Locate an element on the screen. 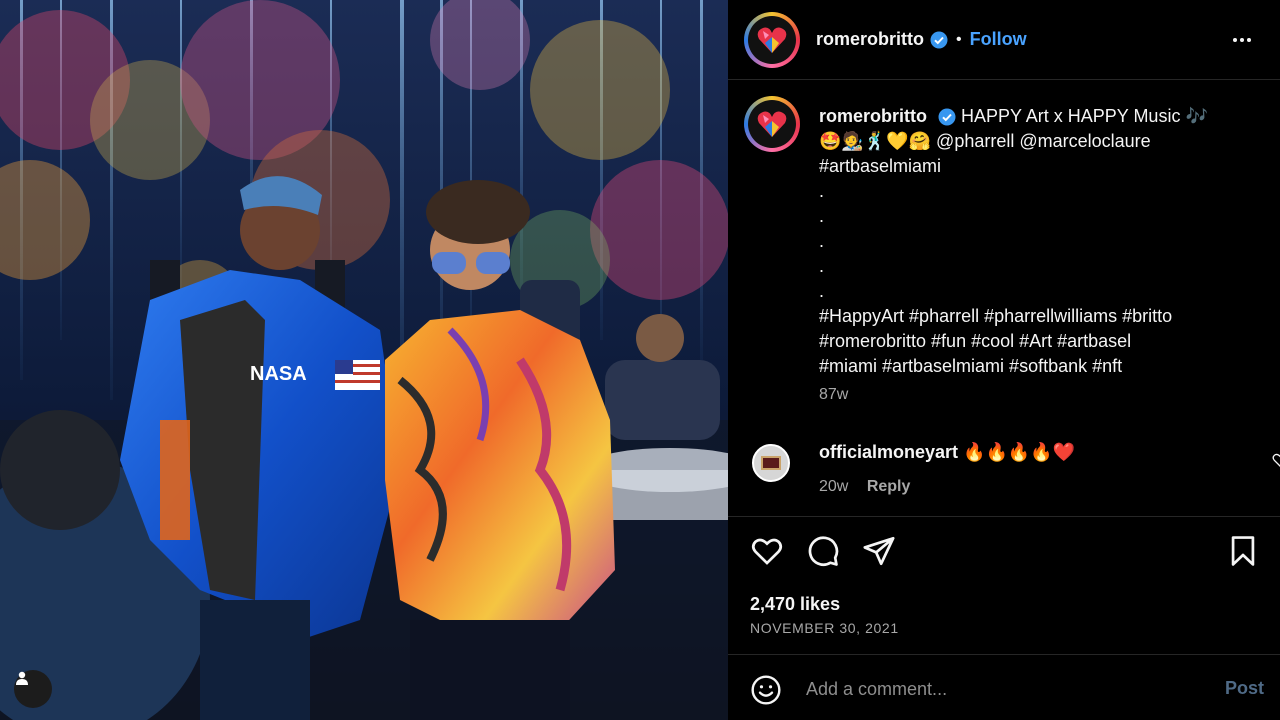 Image resolution: width=1280 pixels, height=720 pixels. caption-line: #artbaselmiami is located at coordinates (1039, 166).